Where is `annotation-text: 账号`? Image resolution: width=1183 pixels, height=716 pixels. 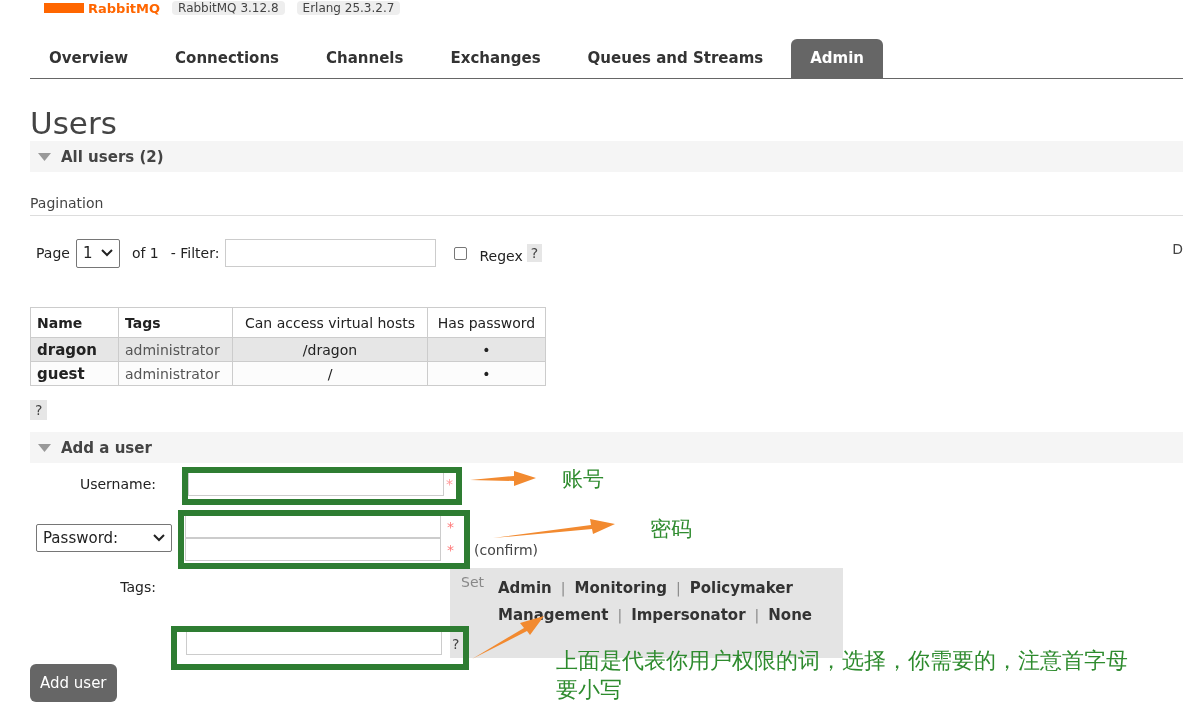 annotation-text: 账号 is located at coordinates (583, 479).